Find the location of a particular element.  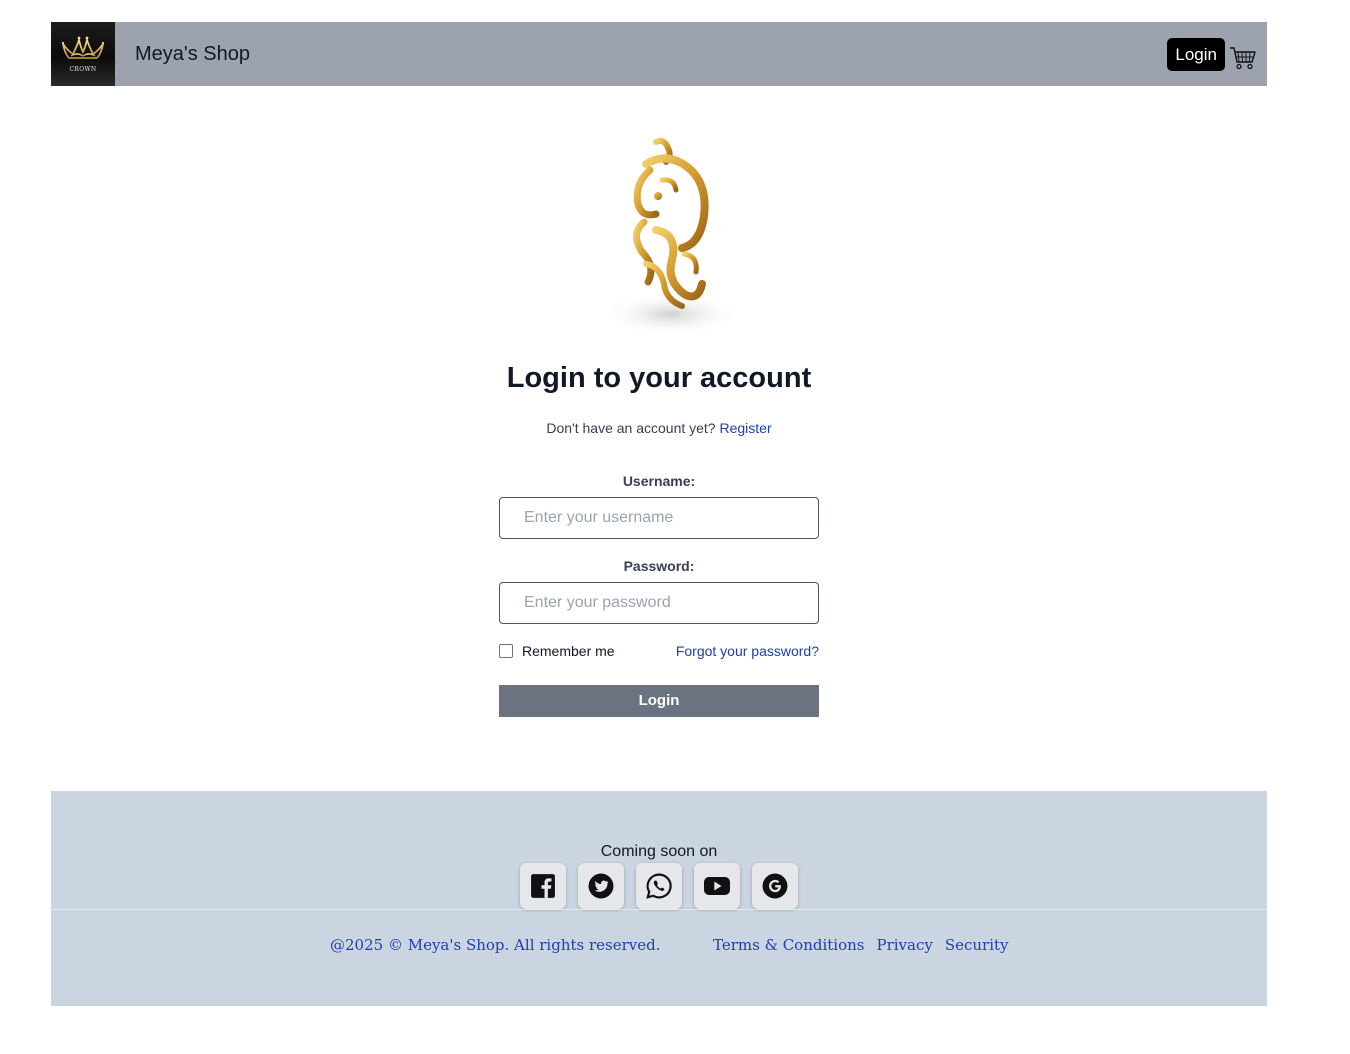

footer-links: Terms & Conditions Privacy Security is located at coordinates (867, 945).